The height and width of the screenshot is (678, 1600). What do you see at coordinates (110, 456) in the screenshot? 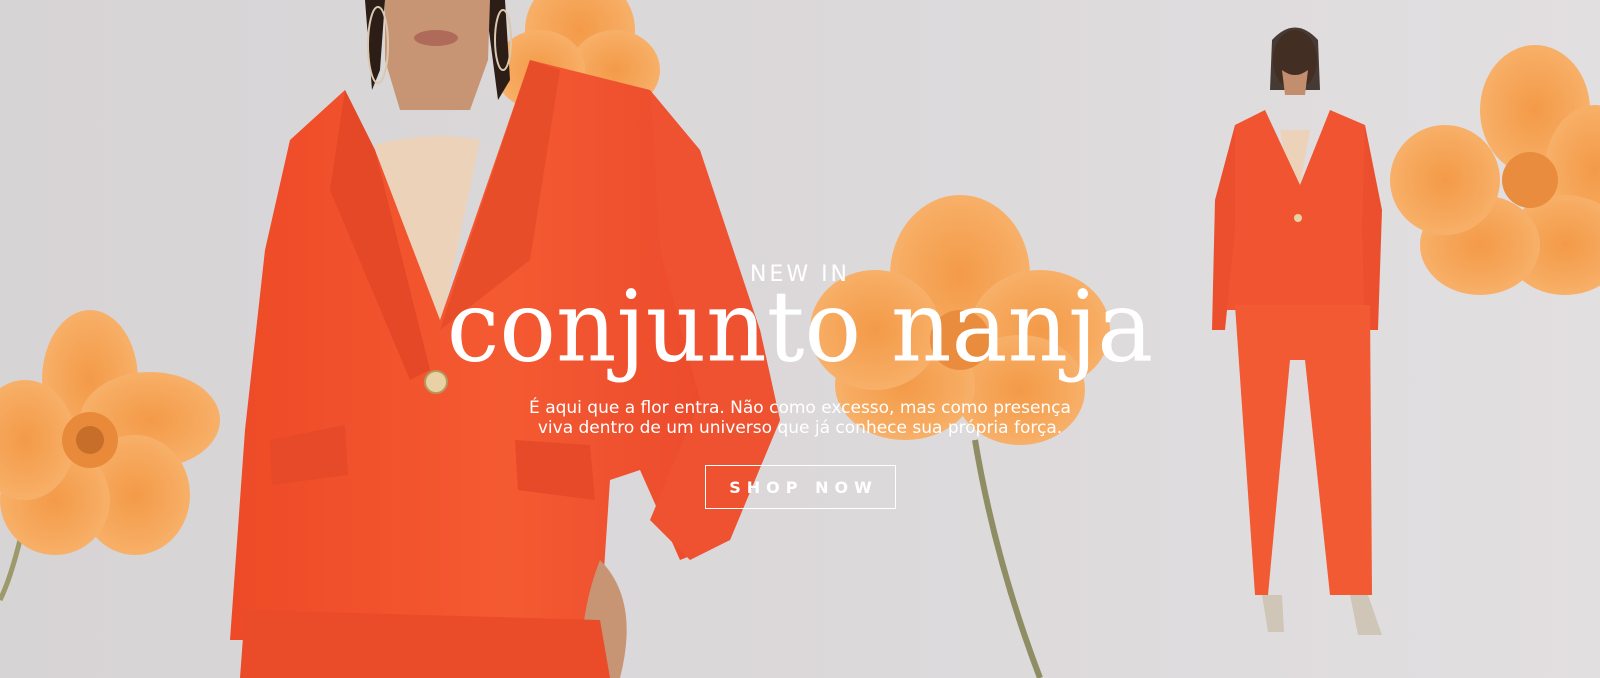
I see `flower-left` at bounding box center [110, 456].